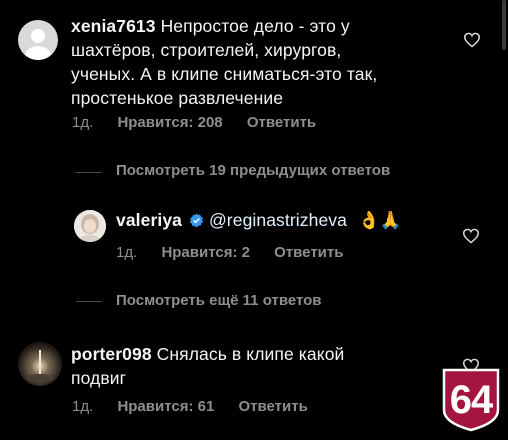 The height and width of the screenshot is (440, 508). What do you see at coordinates (379, 220) in the screenshot?
I see `emoji: 👌🙏` at bounding box center [379, 220].